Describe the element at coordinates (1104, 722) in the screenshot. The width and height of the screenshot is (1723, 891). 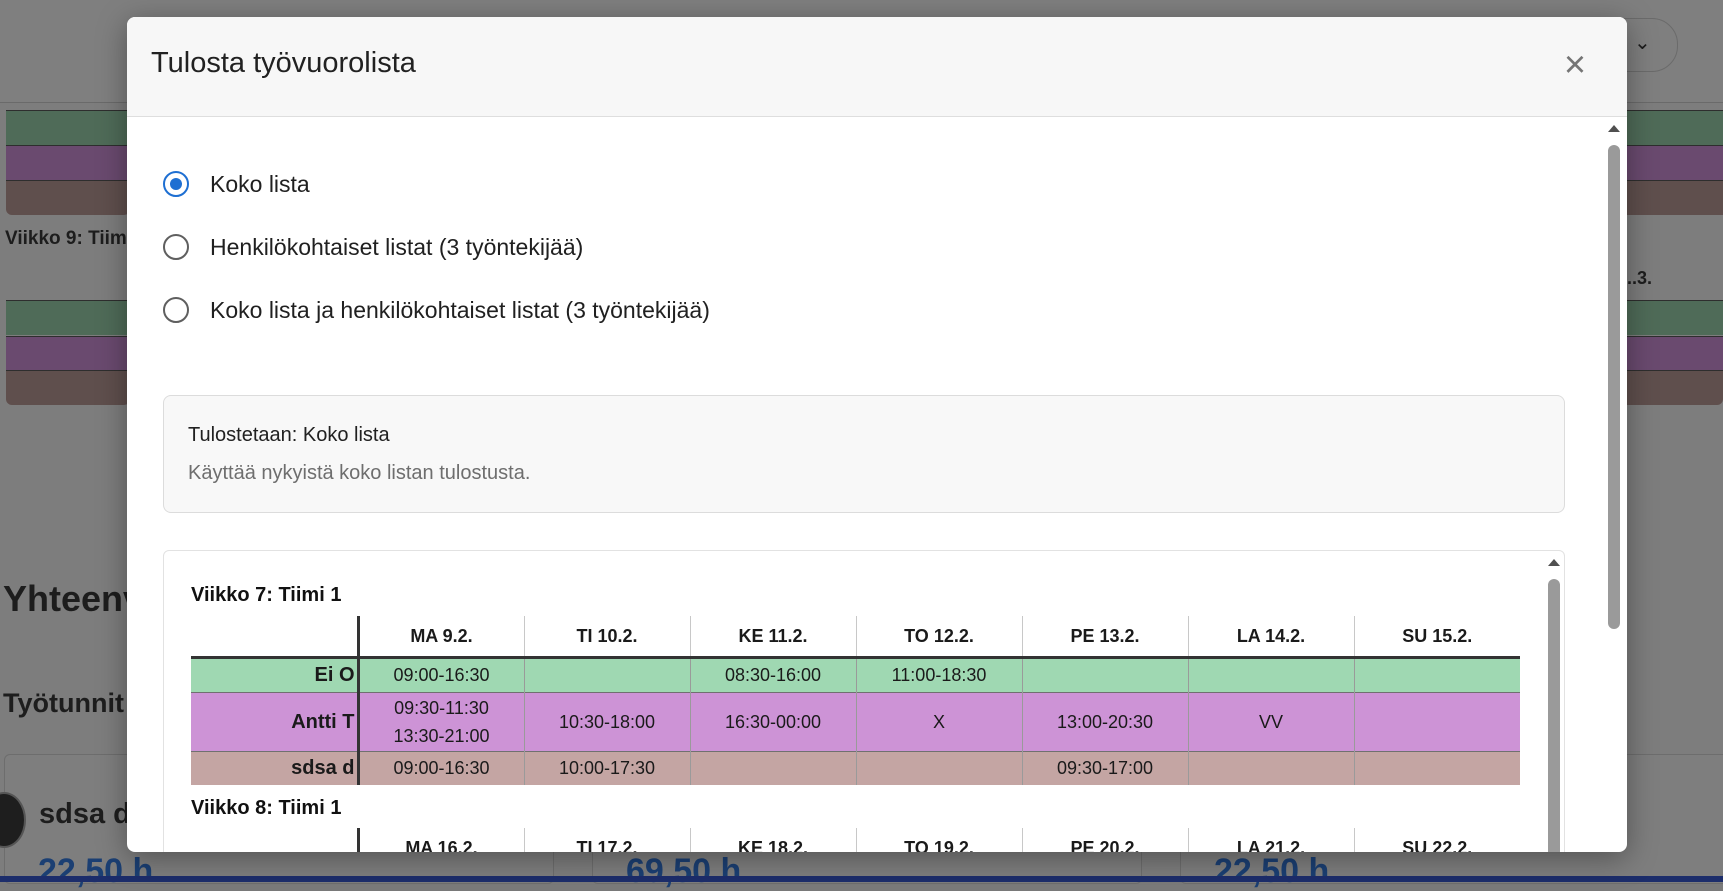
I see `shift-cell: 13:00-20:30` at that location.